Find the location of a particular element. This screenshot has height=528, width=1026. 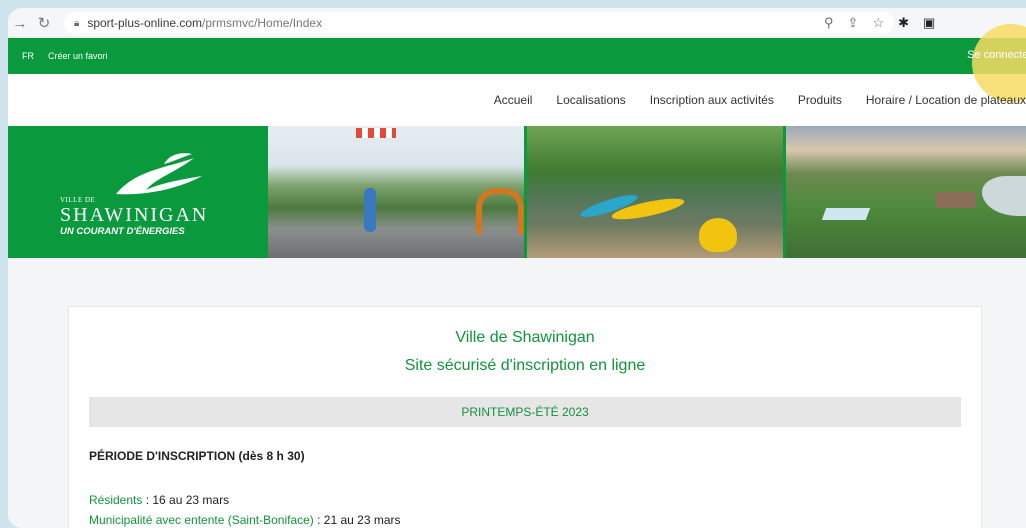

nav-item-horaire: Horaire / Location de plateaux is located at coordinates (946, 100).